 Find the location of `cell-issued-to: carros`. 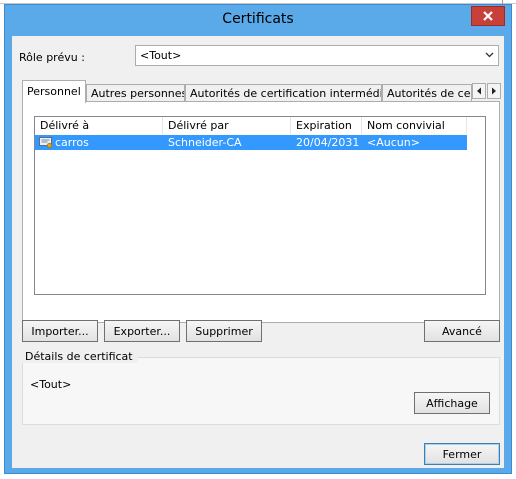

cell-issued-to: carros is located at coordinates (72, 142).